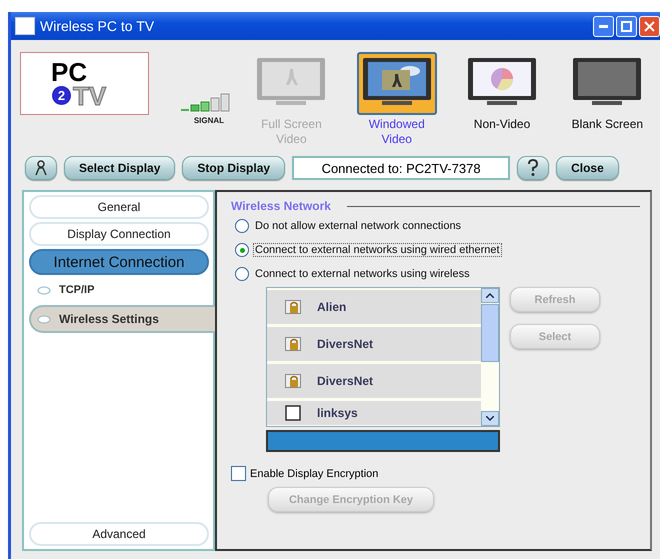 Image resolution: width=660 pixels, height=559 pixels. I want to click on minimize-button, so click(603, 26).